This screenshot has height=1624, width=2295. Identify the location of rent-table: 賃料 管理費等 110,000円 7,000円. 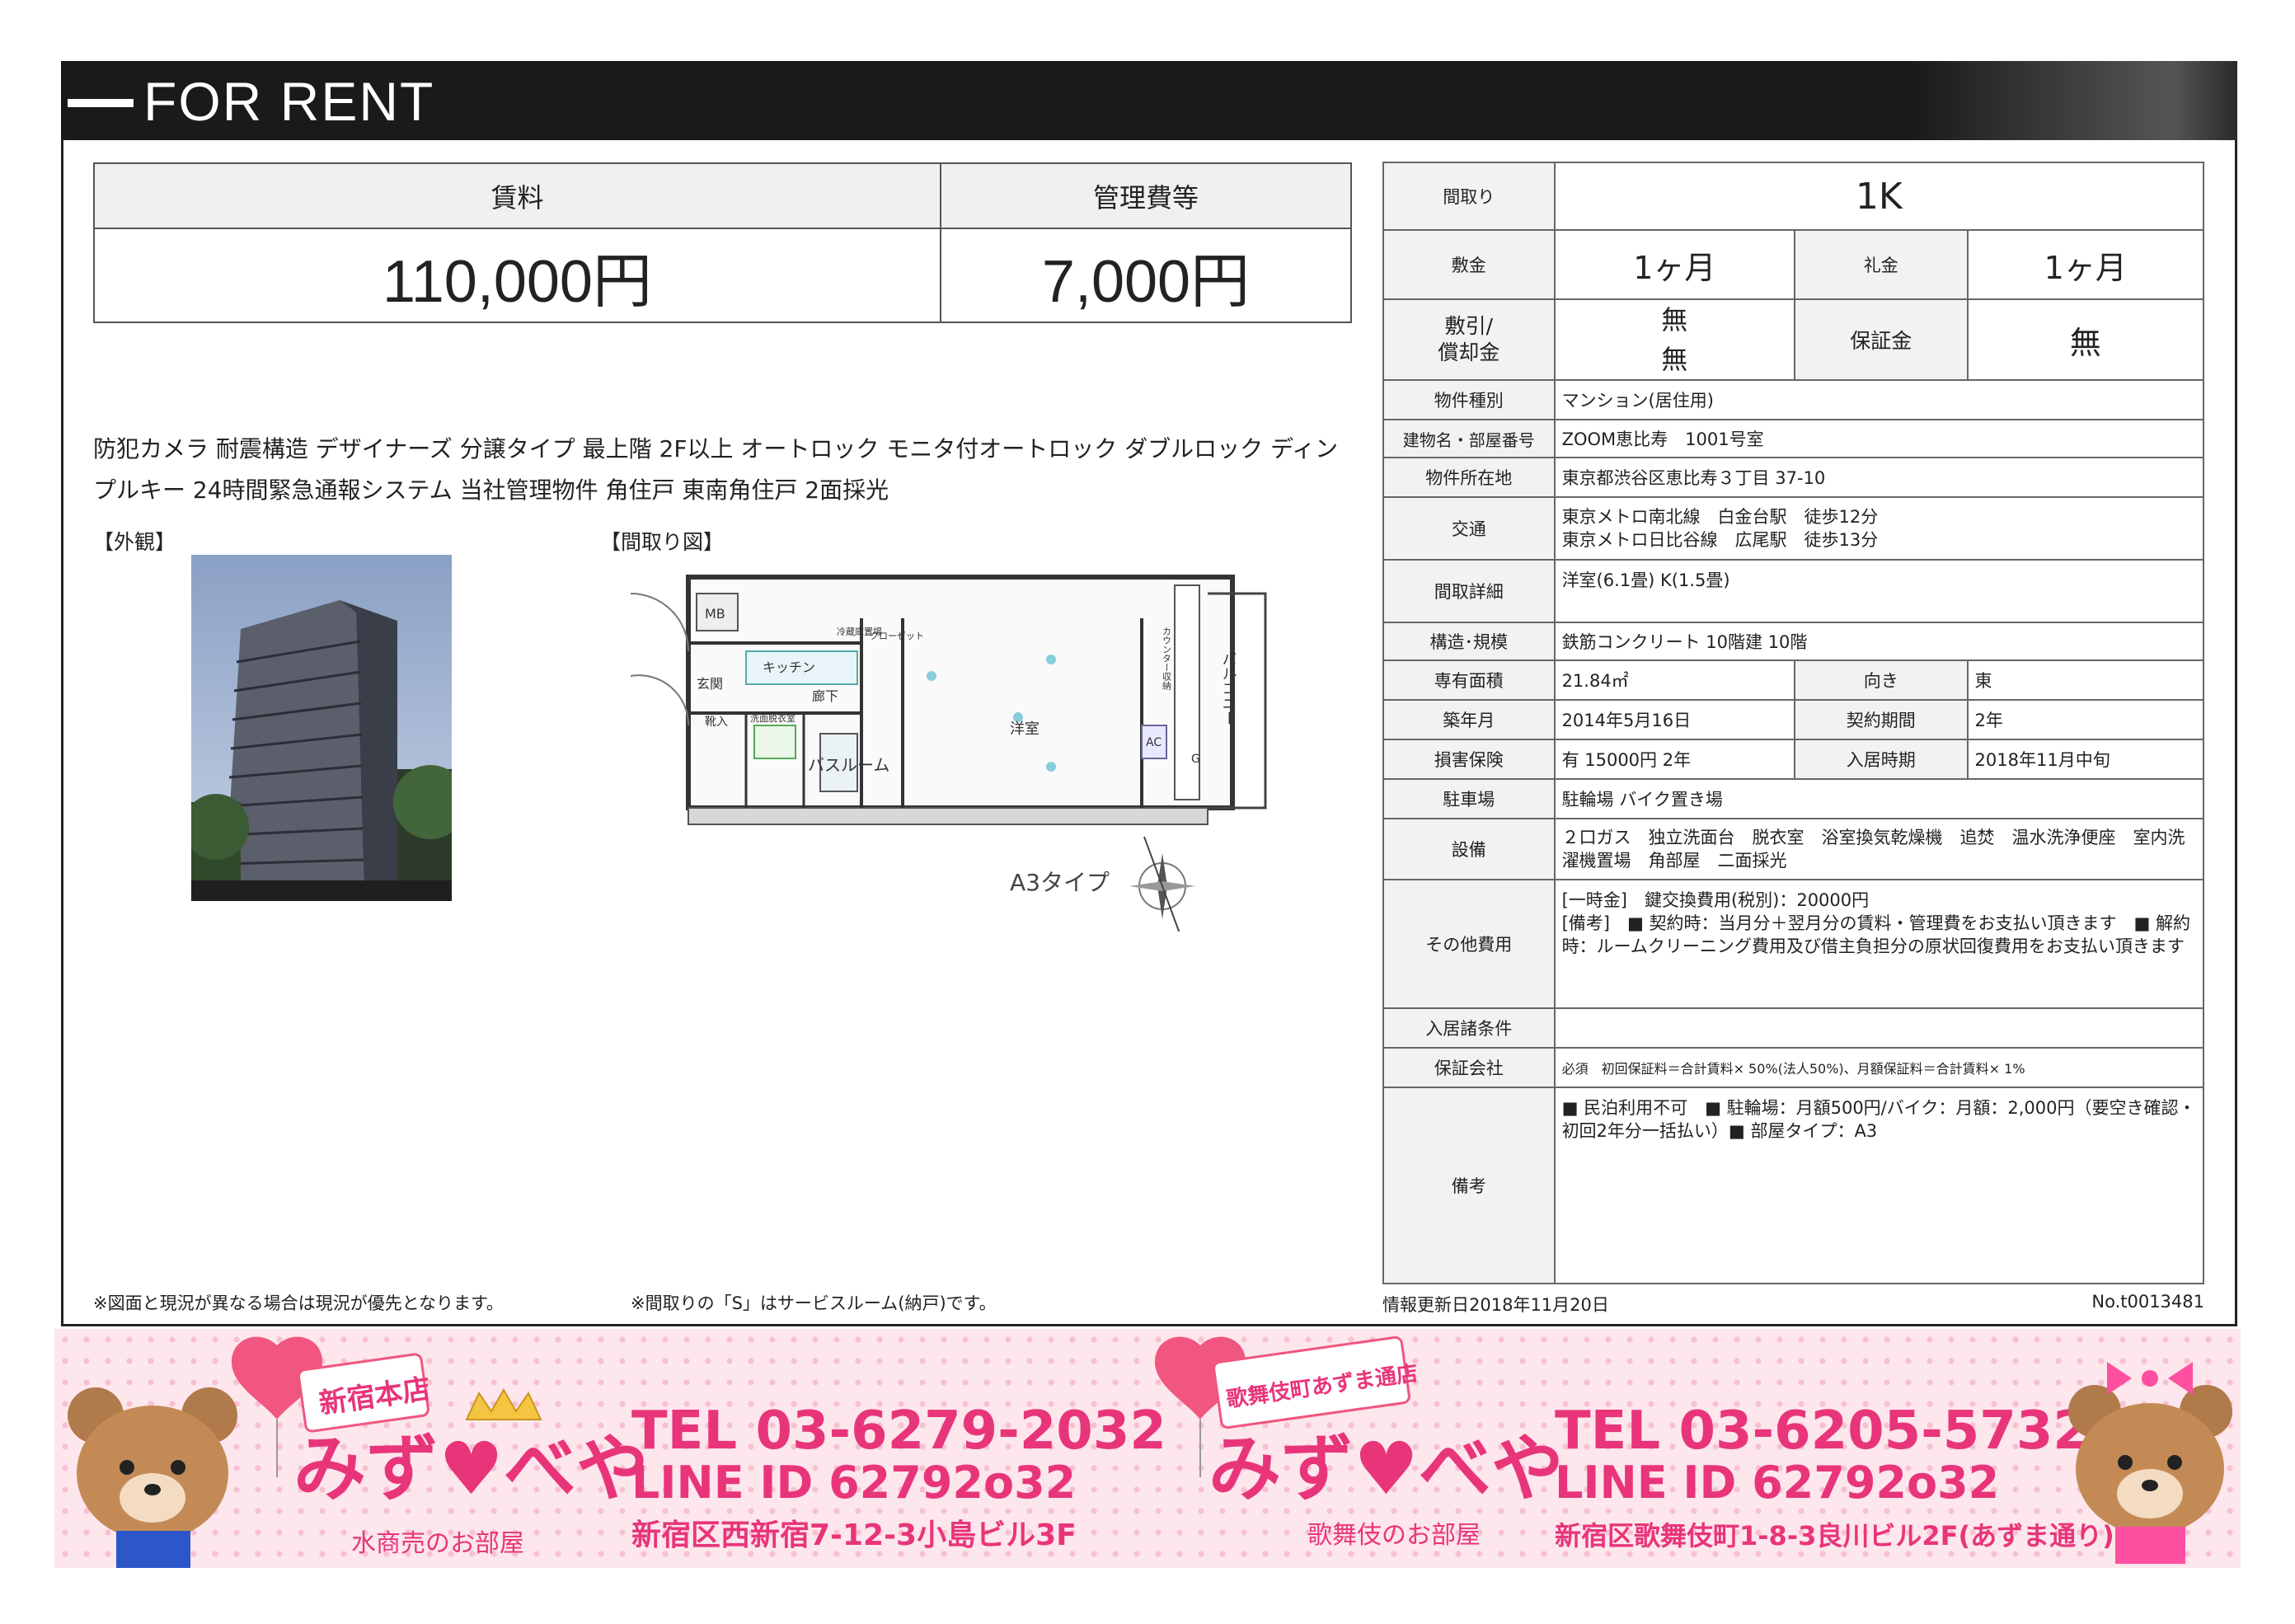
(722, 243).